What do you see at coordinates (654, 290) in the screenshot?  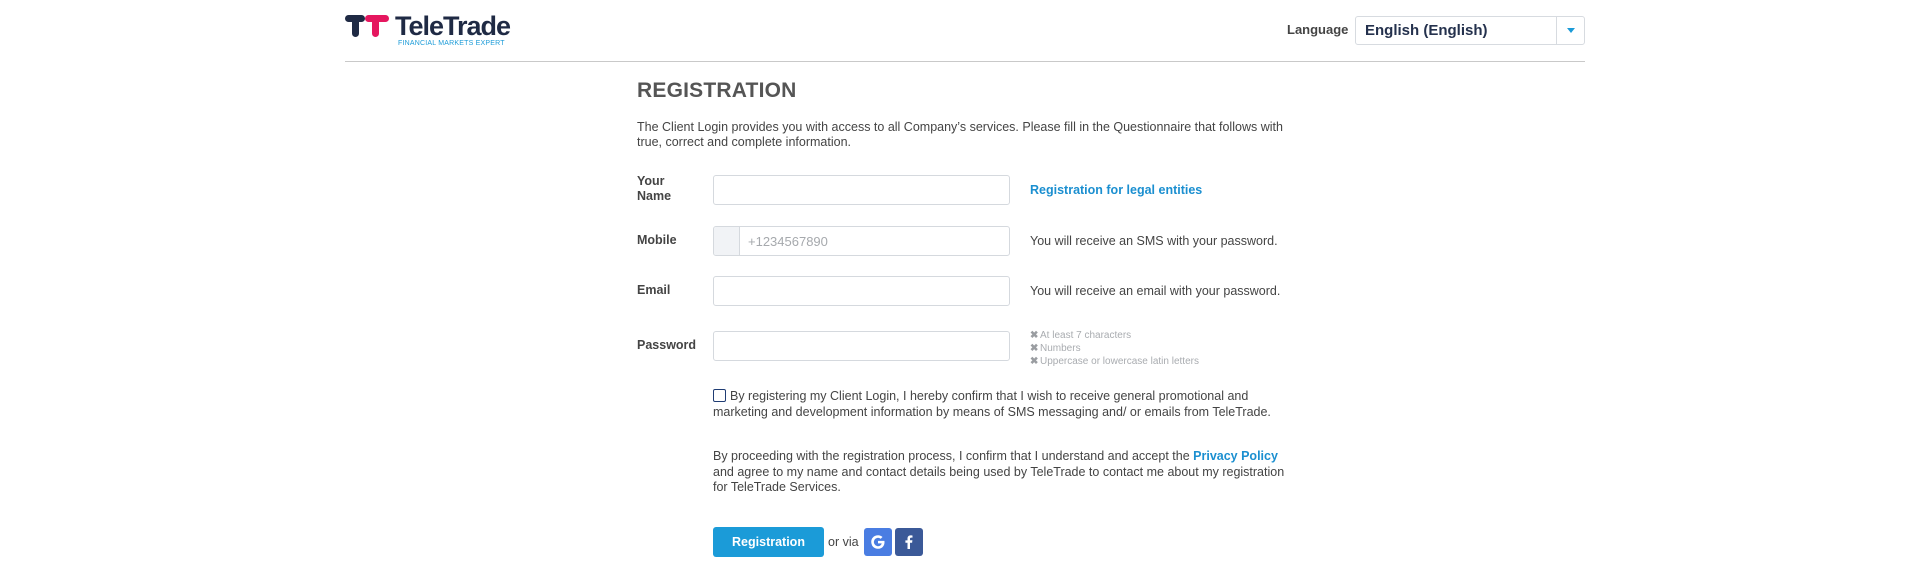 I see `email-label: Email` at bounding box center [654, 290].